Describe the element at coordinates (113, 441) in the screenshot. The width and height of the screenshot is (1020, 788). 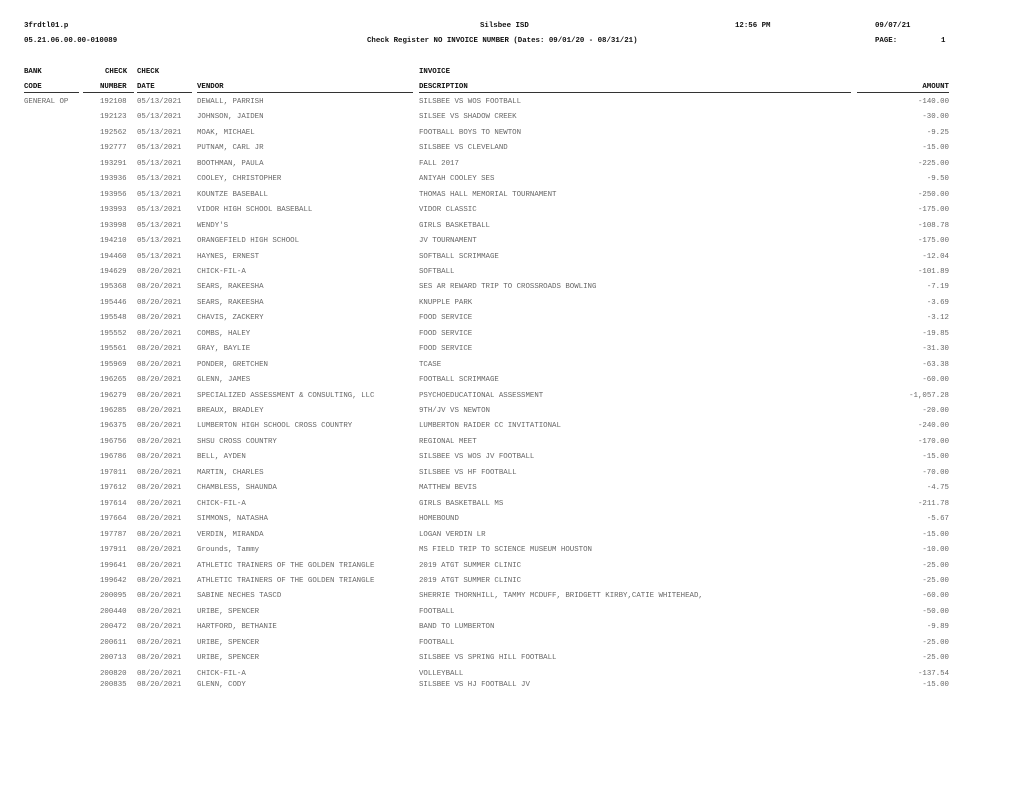
I see `check-number-cell: 196756` at that location.